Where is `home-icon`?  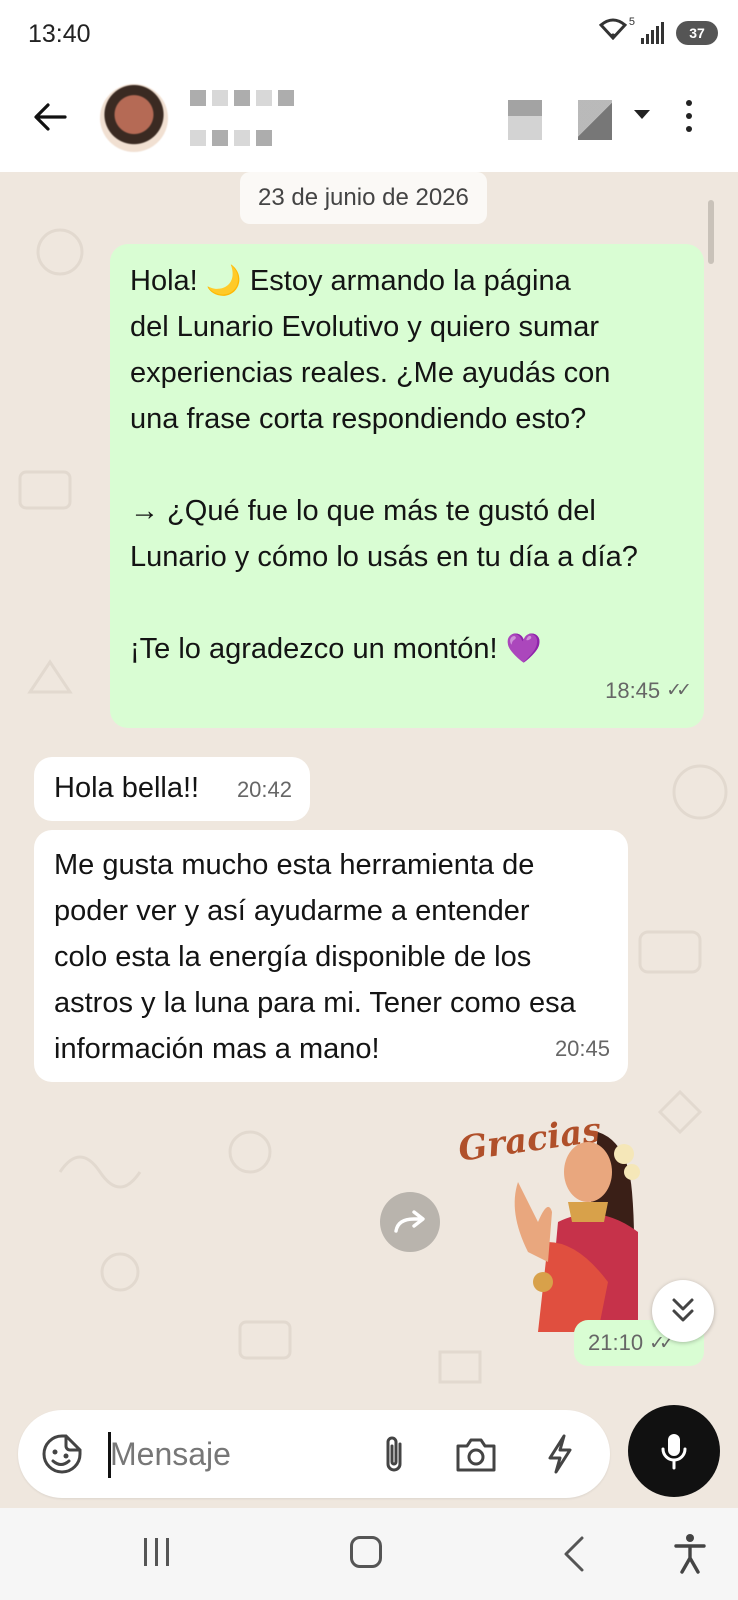
home-icon is located at coordinates (366, 1552).